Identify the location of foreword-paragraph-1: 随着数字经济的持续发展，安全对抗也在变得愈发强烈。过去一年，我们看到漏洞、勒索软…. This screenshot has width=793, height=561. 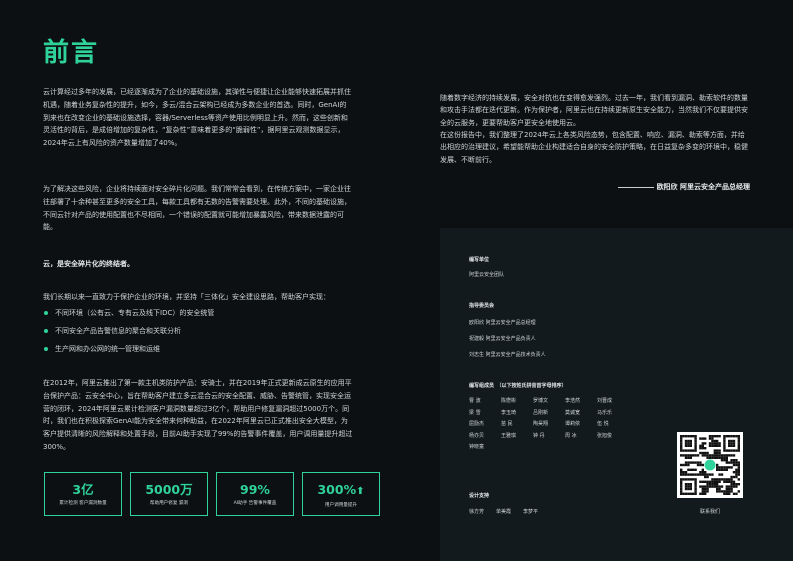
(594, 110).